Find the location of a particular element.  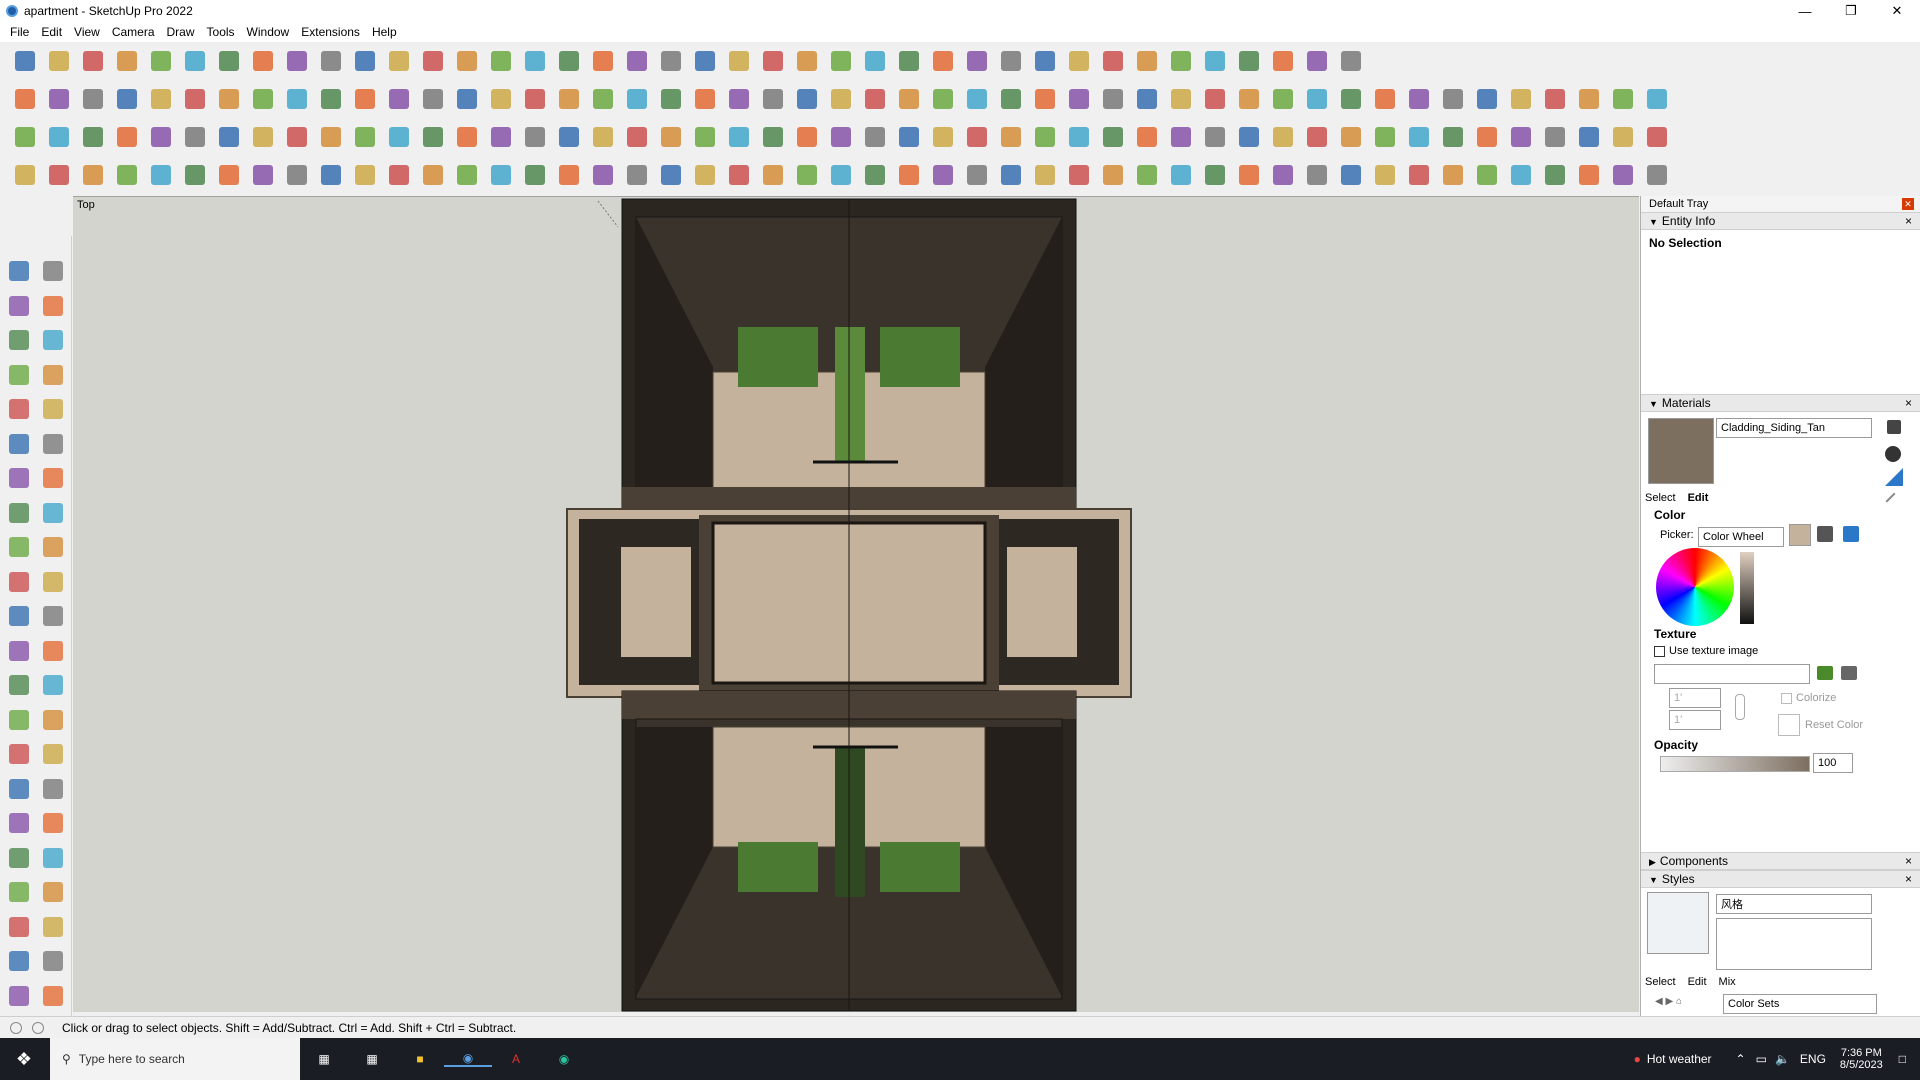

menu-window: Window is located at coordinates (268, 32).